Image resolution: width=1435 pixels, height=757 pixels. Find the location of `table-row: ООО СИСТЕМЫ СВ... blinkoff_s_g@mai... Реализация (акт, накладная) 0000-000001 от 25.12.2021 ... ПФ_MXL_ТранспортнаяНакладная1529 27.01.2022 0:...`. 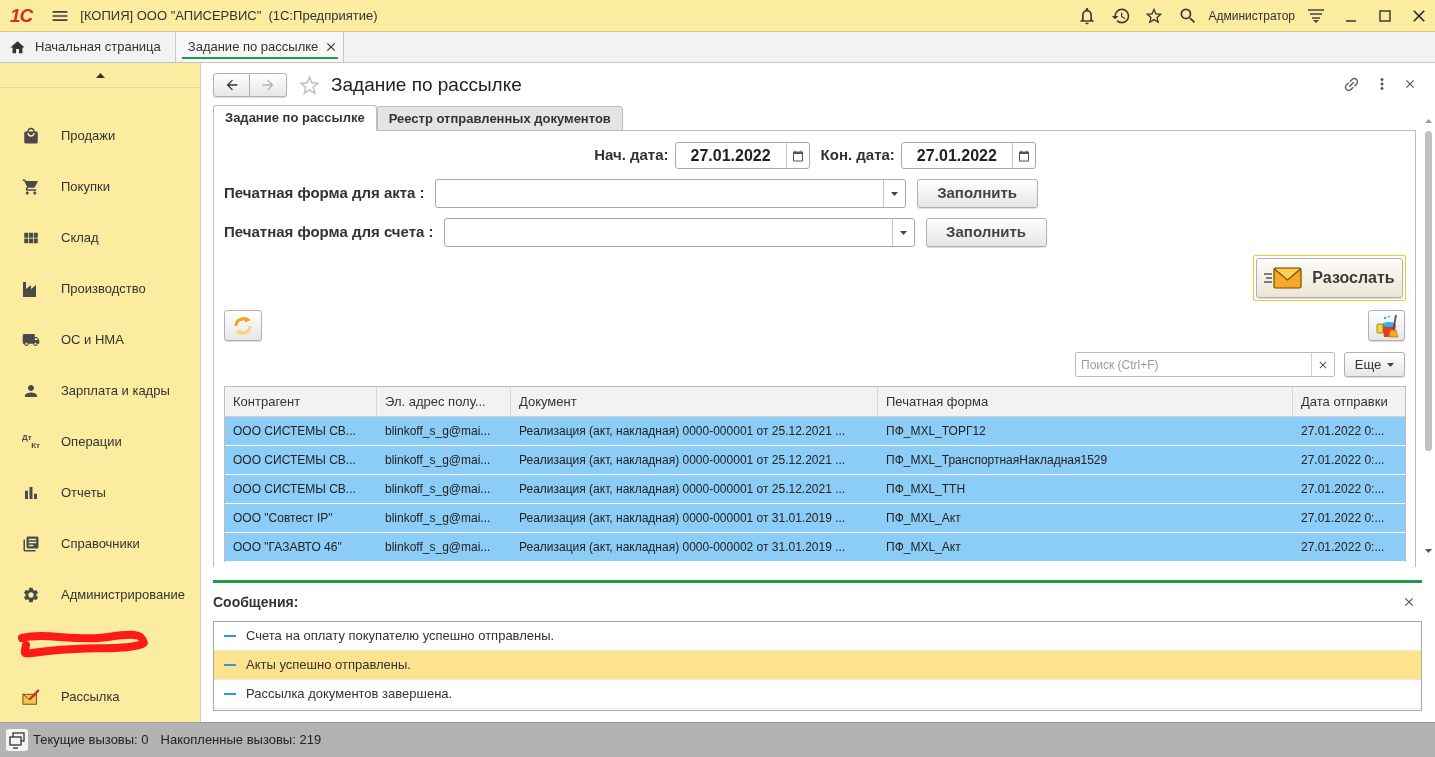

table-row: ООО СИСТЕМЫ СВ... blinkoff_s_g@mai... Реализация (акт, накладная) 0000-000001 от 25.12.2021 ... ПФ_MXL_ТранспортнаяНакладная1529 27.01.2022 0:... is located at coordinates (815, 460).